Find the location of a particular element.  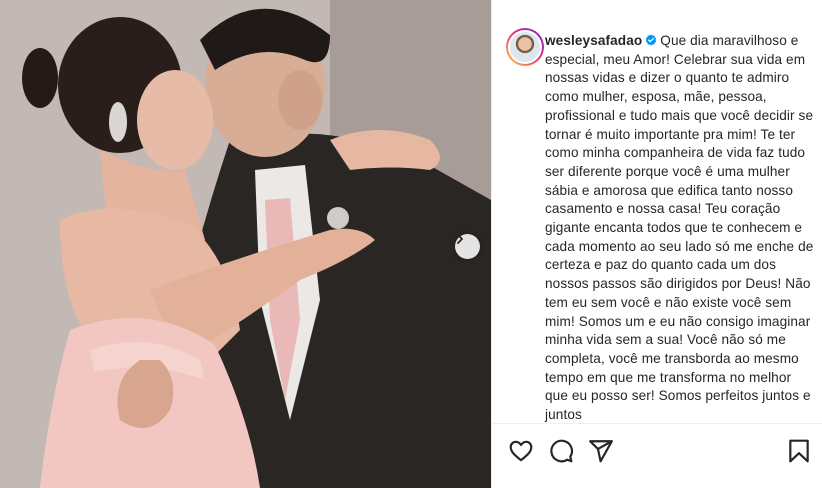

save-button is located at coordinates (799, 451).